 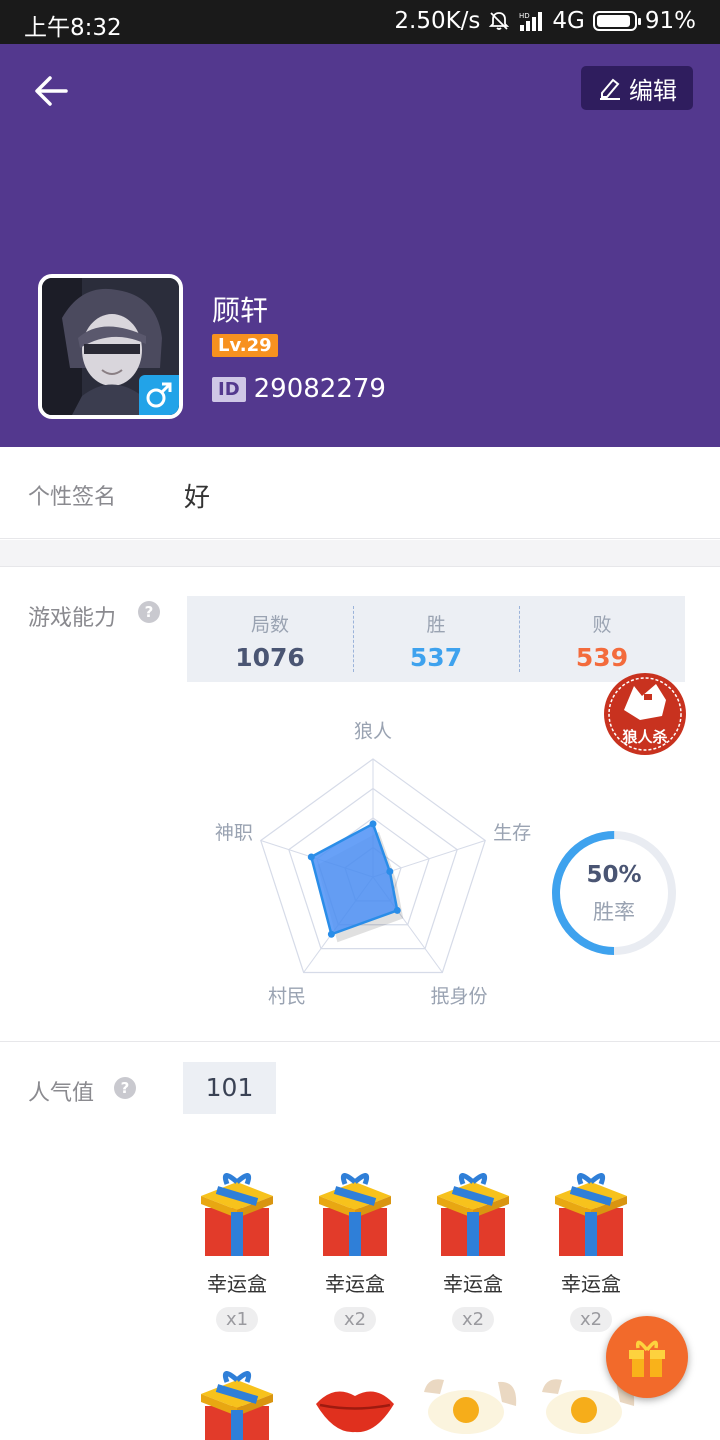 I want to click on winrate-label: 胜率, so click(x=614, y=912).